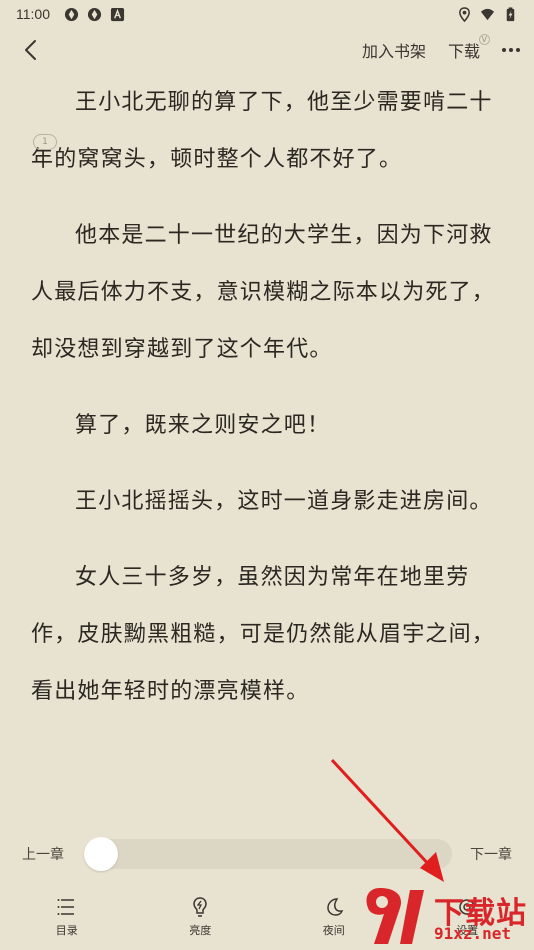  What do you see at coordinates (441, 48) in the screenshot?
I see `top-actions: 加入书架 下载 V` at bounding box center [441, 48].